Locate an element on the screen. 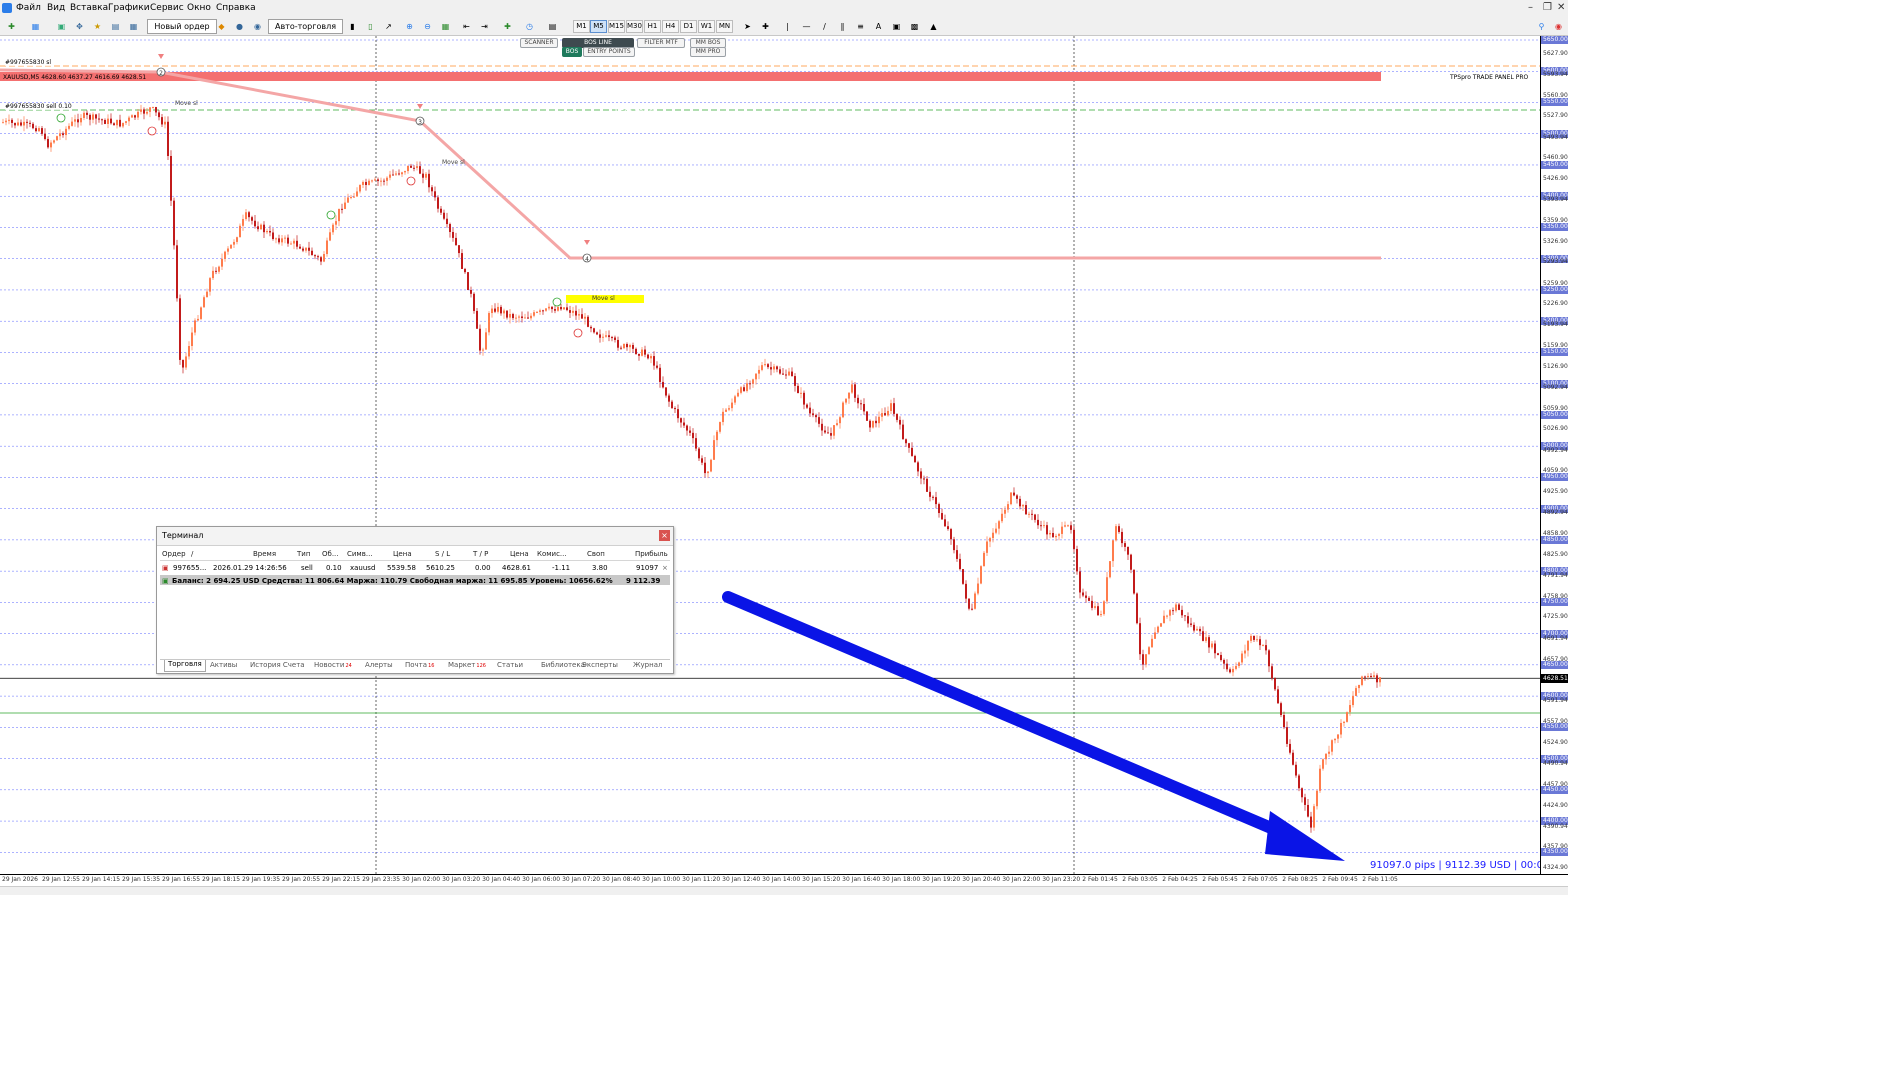 The image size is (1895, 1080). timeframe-w1: W1 is located at coordinates (706, 26).